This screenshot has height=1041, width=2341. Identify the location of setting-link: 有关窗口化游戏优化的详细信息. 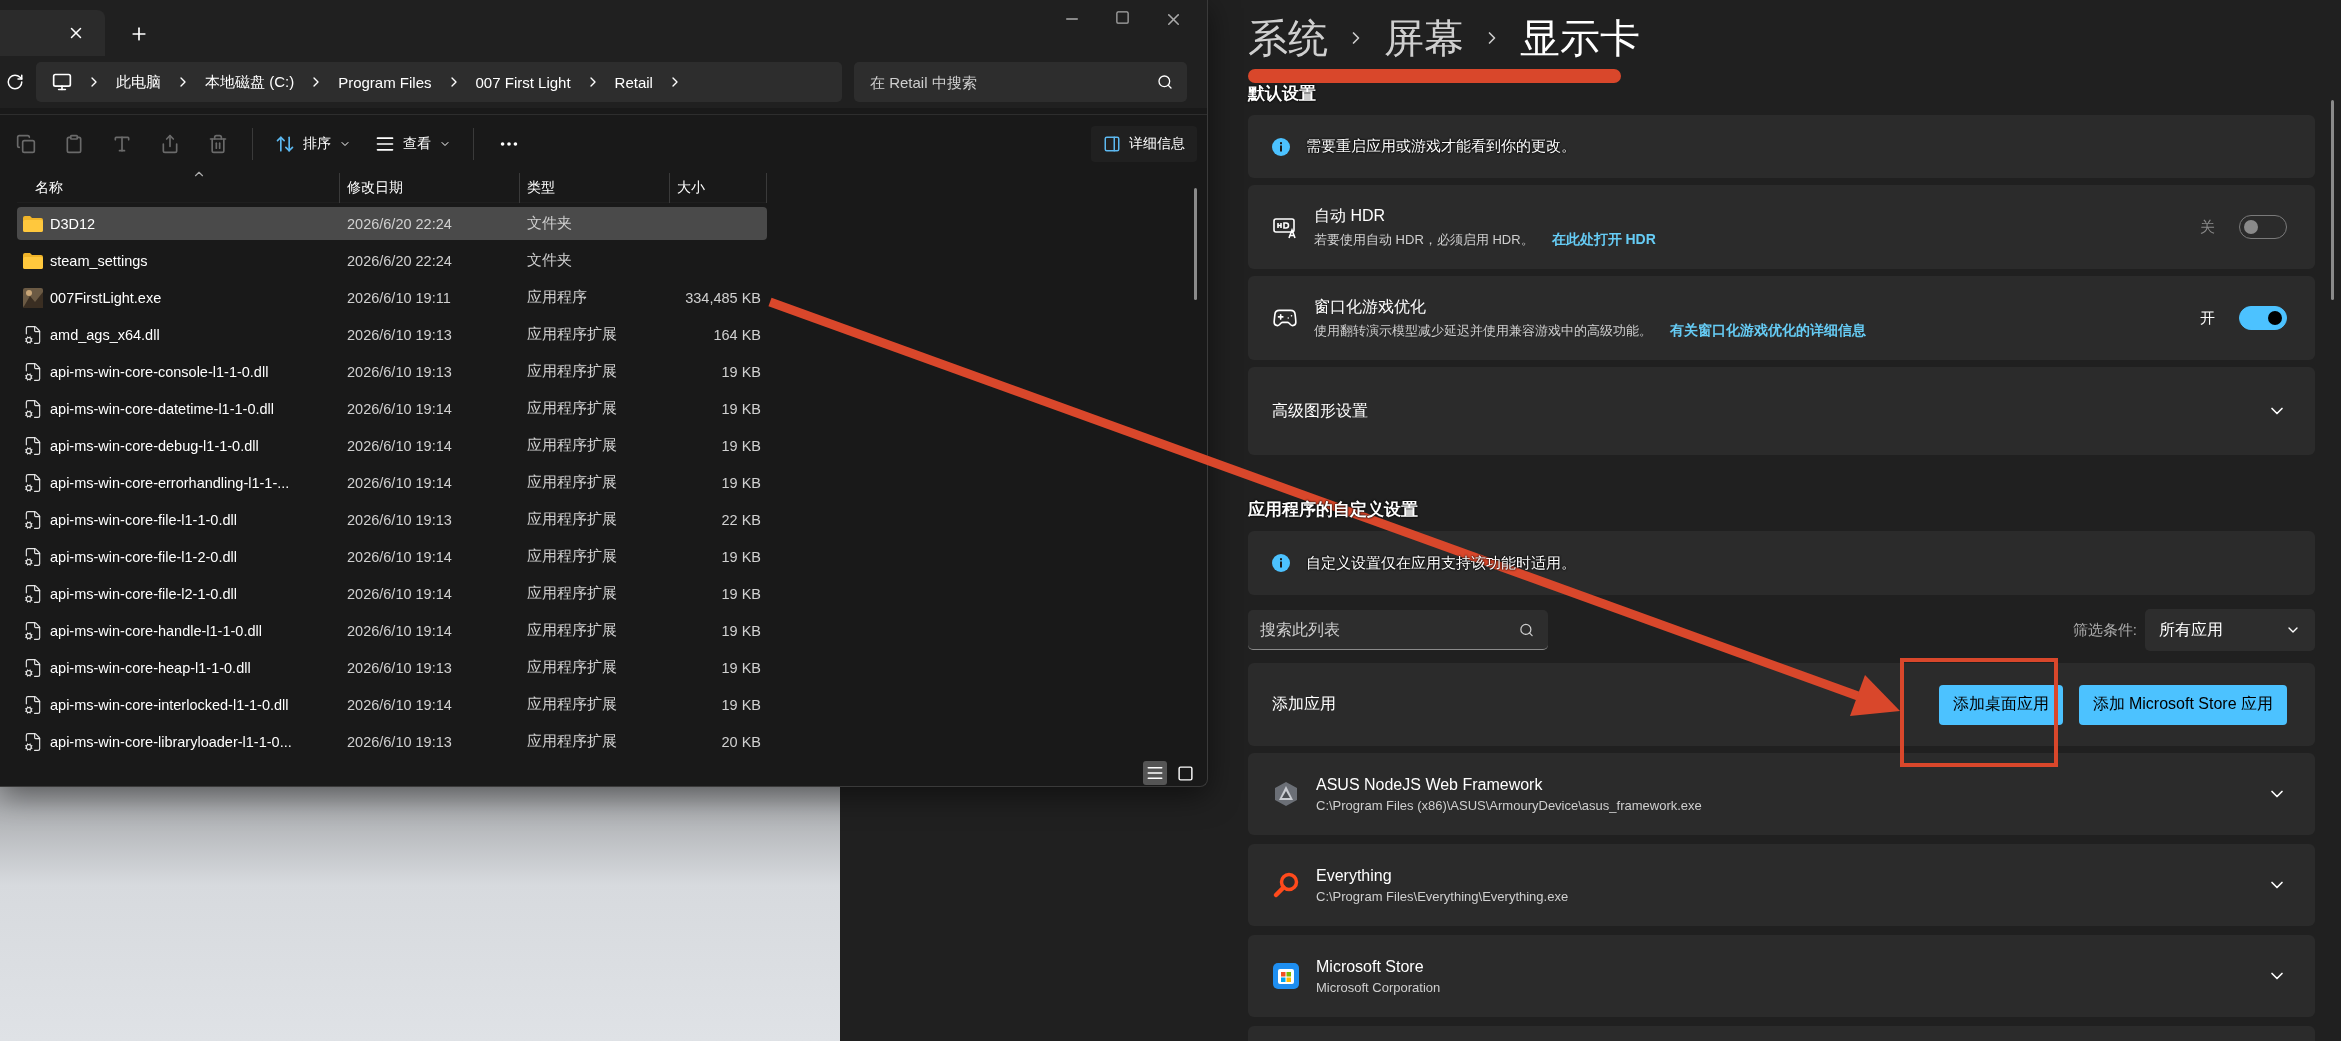
(1768, 330).